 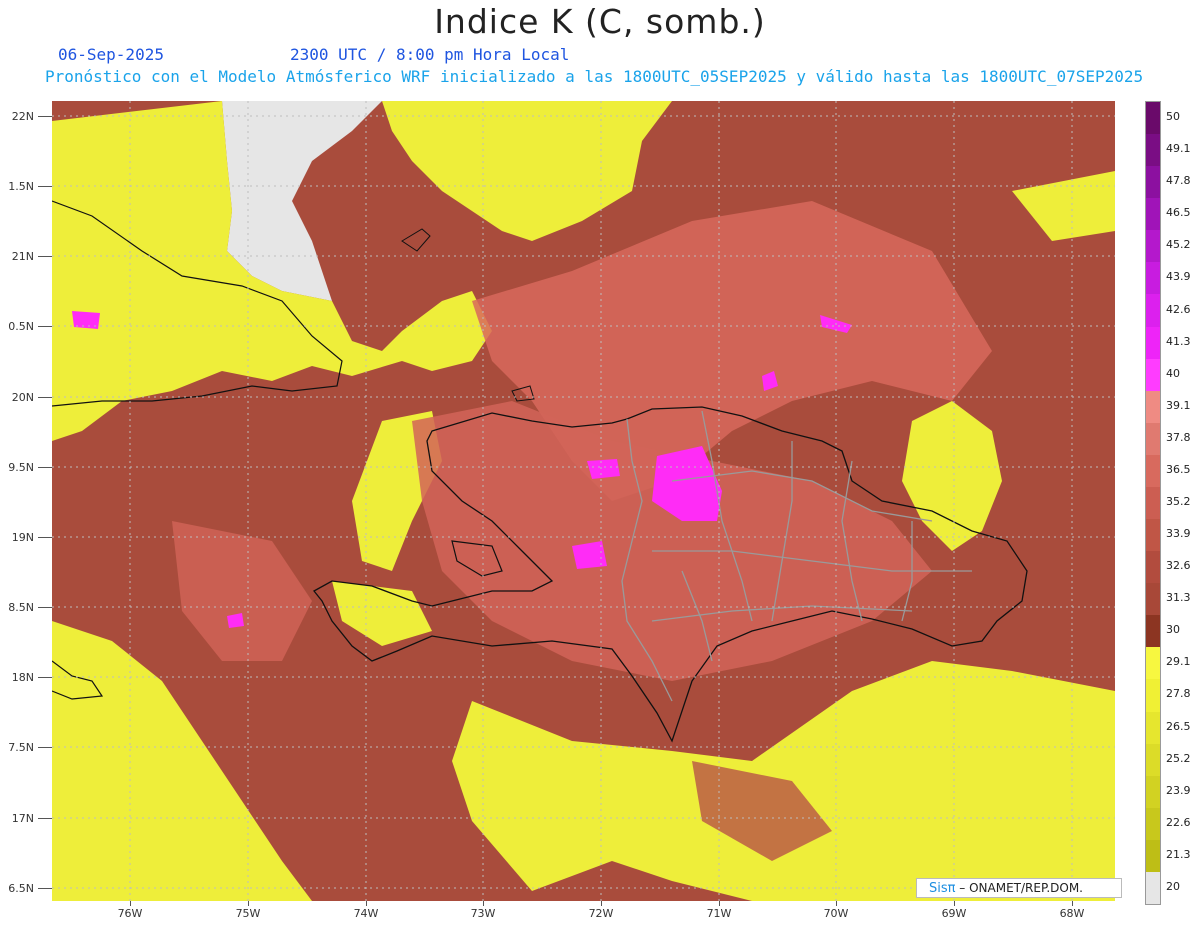 What do you see at coordinates (1173, 886) in the screenshot?
I see `colorbar-label: 20` at bounding box center [1173, 886].